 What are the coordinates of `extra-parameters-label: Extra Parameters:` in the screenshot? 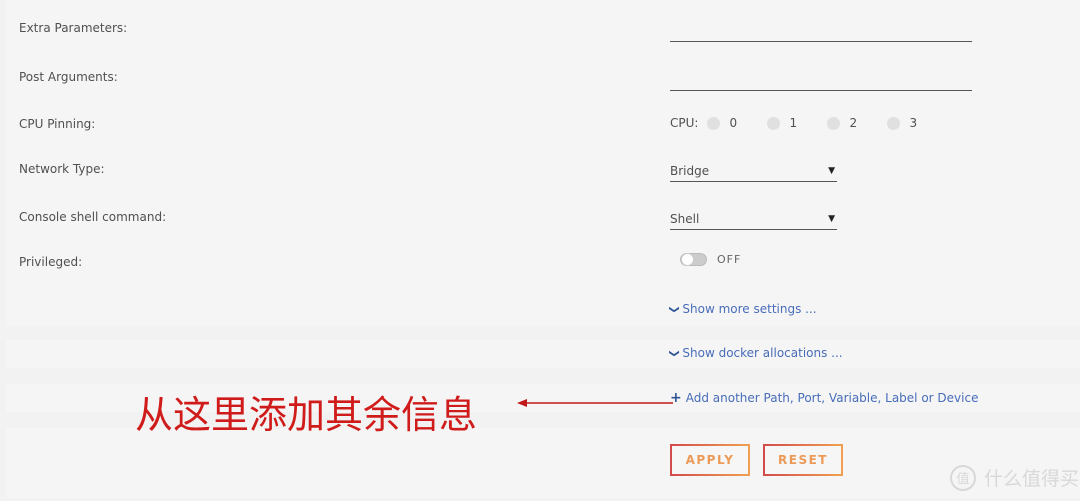 It's located at (73, 28).